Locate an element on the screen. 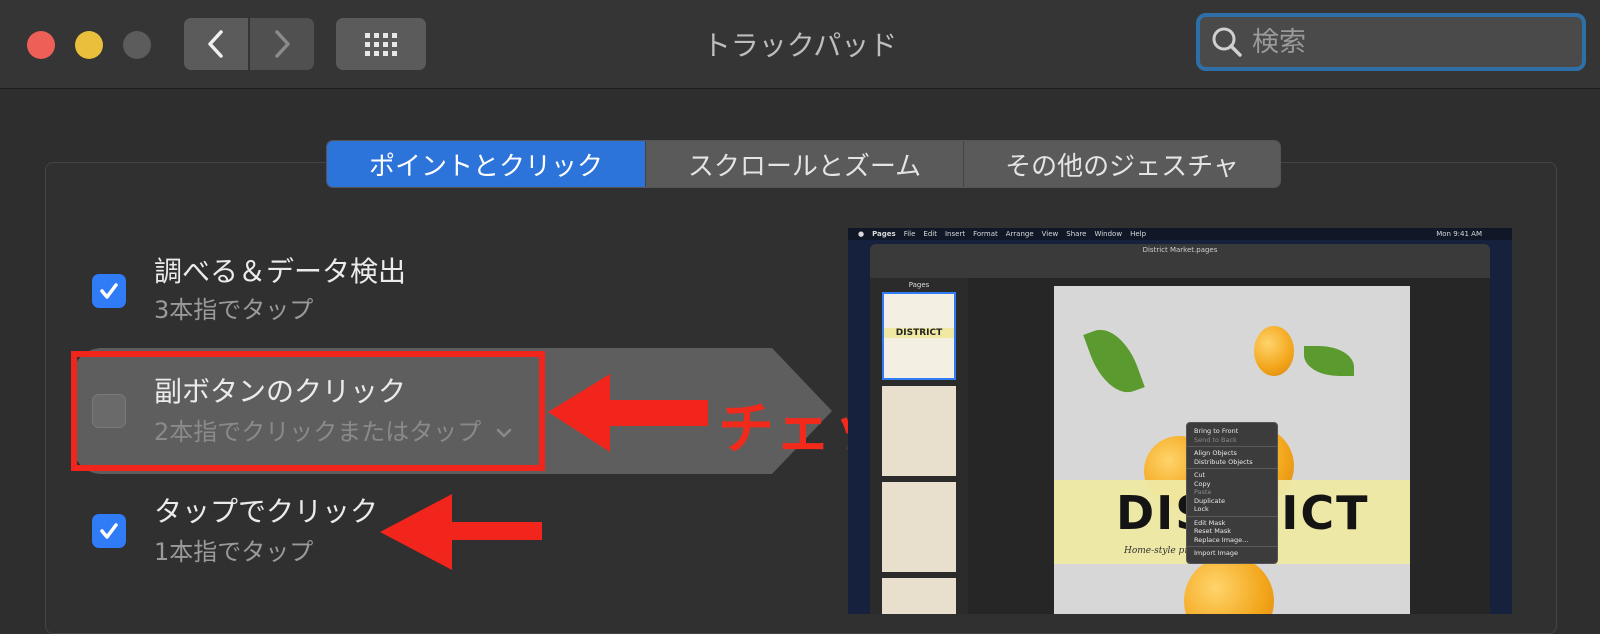  chevron-right-icon is located at coordinates (282, 44).